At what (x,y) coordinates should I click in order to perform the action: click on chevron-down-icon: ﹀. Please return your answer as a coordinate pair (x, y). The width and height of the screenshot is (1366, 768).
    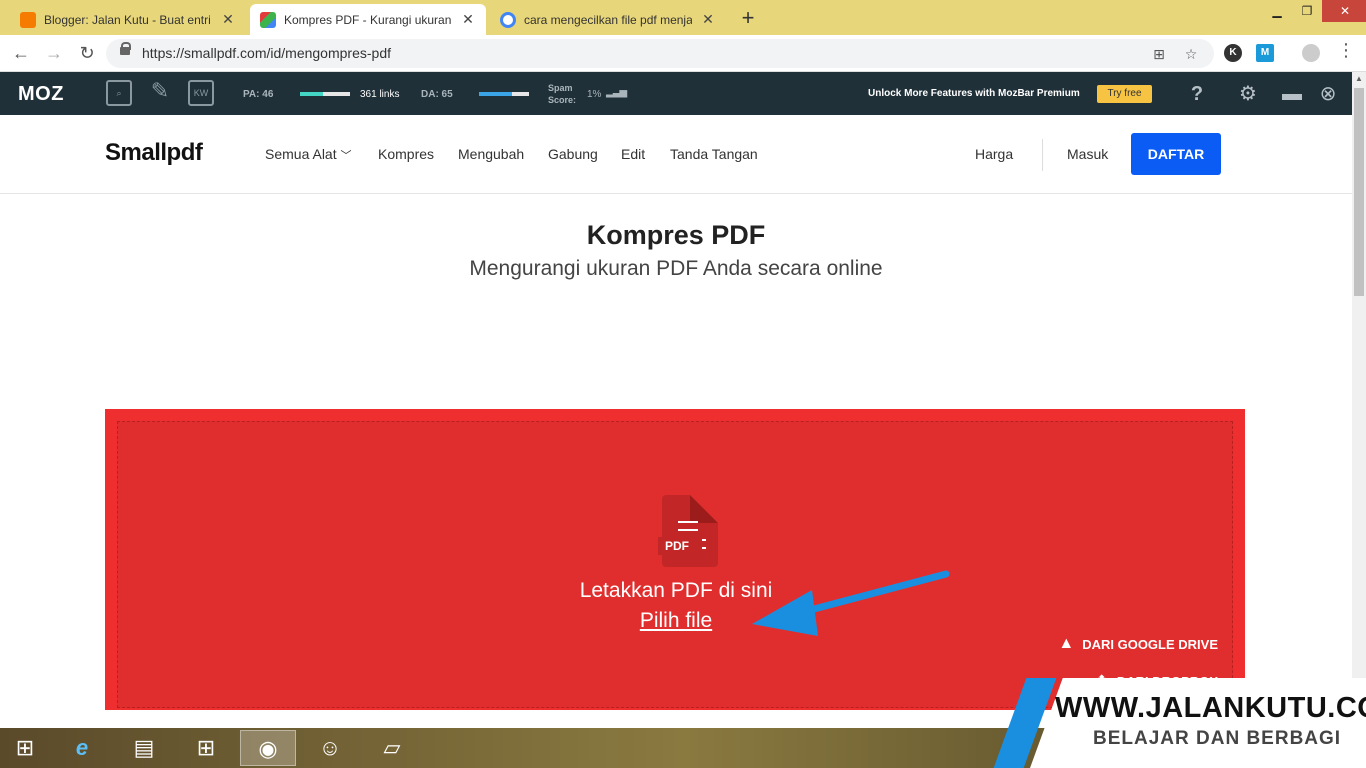
    Looking at the image, I should click on (346, 156).